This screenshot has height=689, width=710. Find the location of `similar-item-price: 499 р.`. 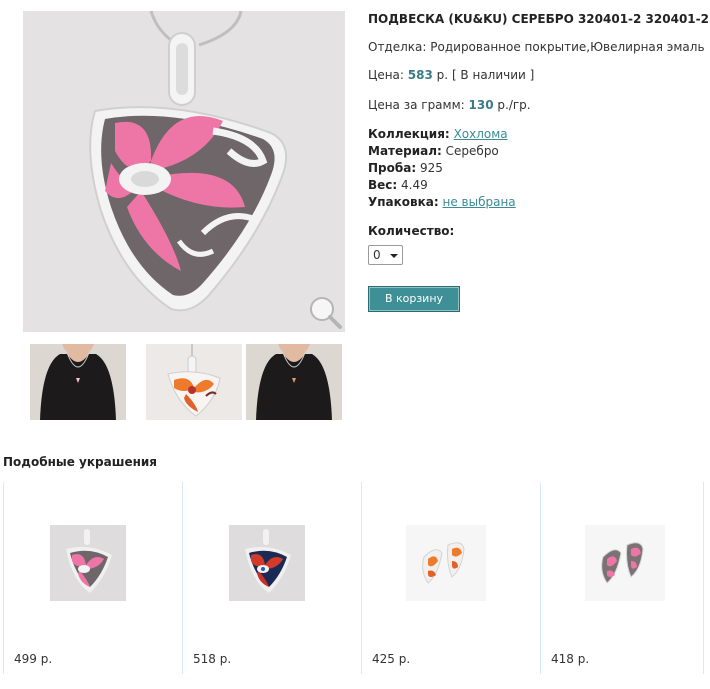

similar-item-price: 499 р. is located at coordinates (33, 659).